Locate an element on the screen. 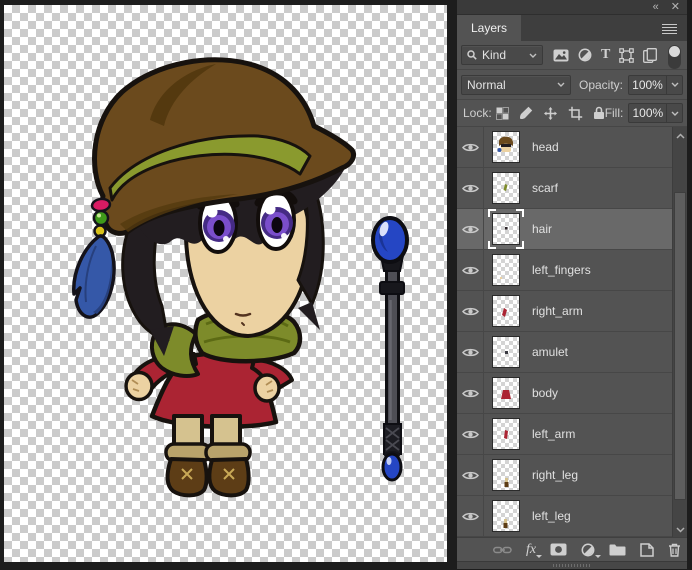 The width and height of the screenshot is (692, 570). layer-list-scrollbar is located at coordinates (679, 332).